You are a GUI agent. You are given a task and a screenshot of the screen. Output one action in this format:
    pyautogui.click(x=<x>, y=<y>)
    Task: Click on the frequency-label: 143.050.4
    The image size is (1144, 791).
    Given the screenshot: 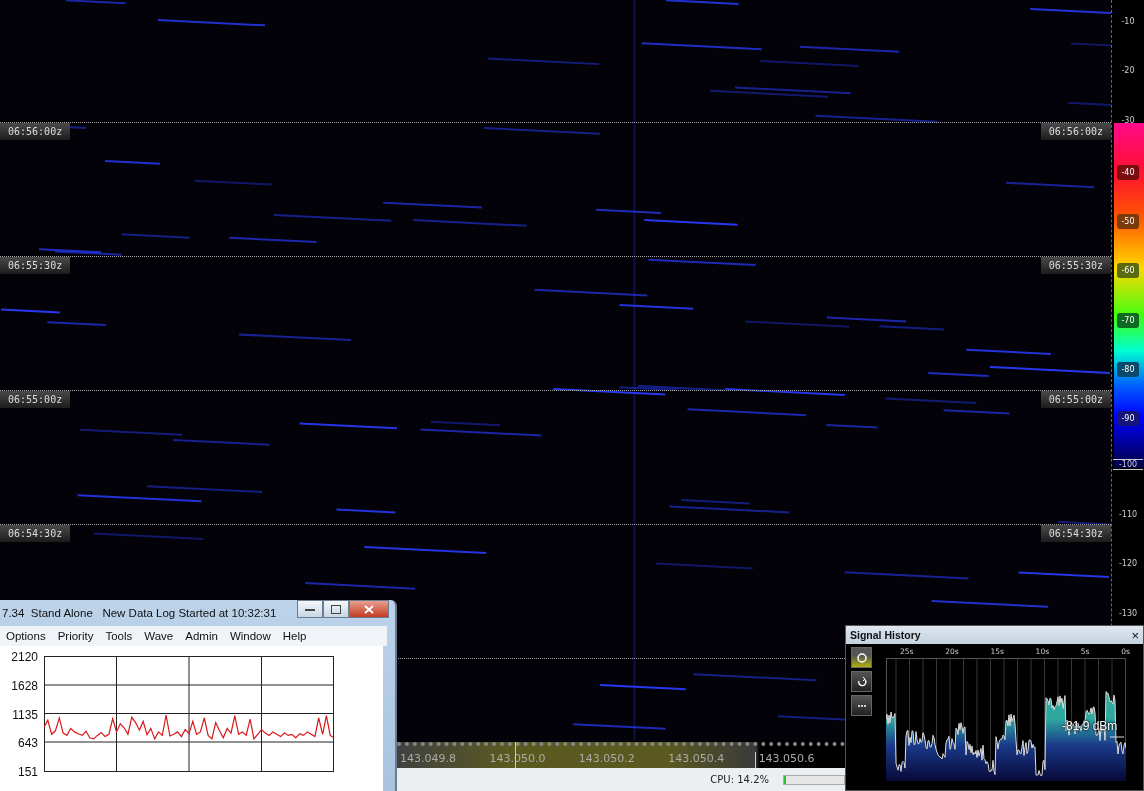 What is the action you would take?
    pyautogui.click(x=696, y=759)
    